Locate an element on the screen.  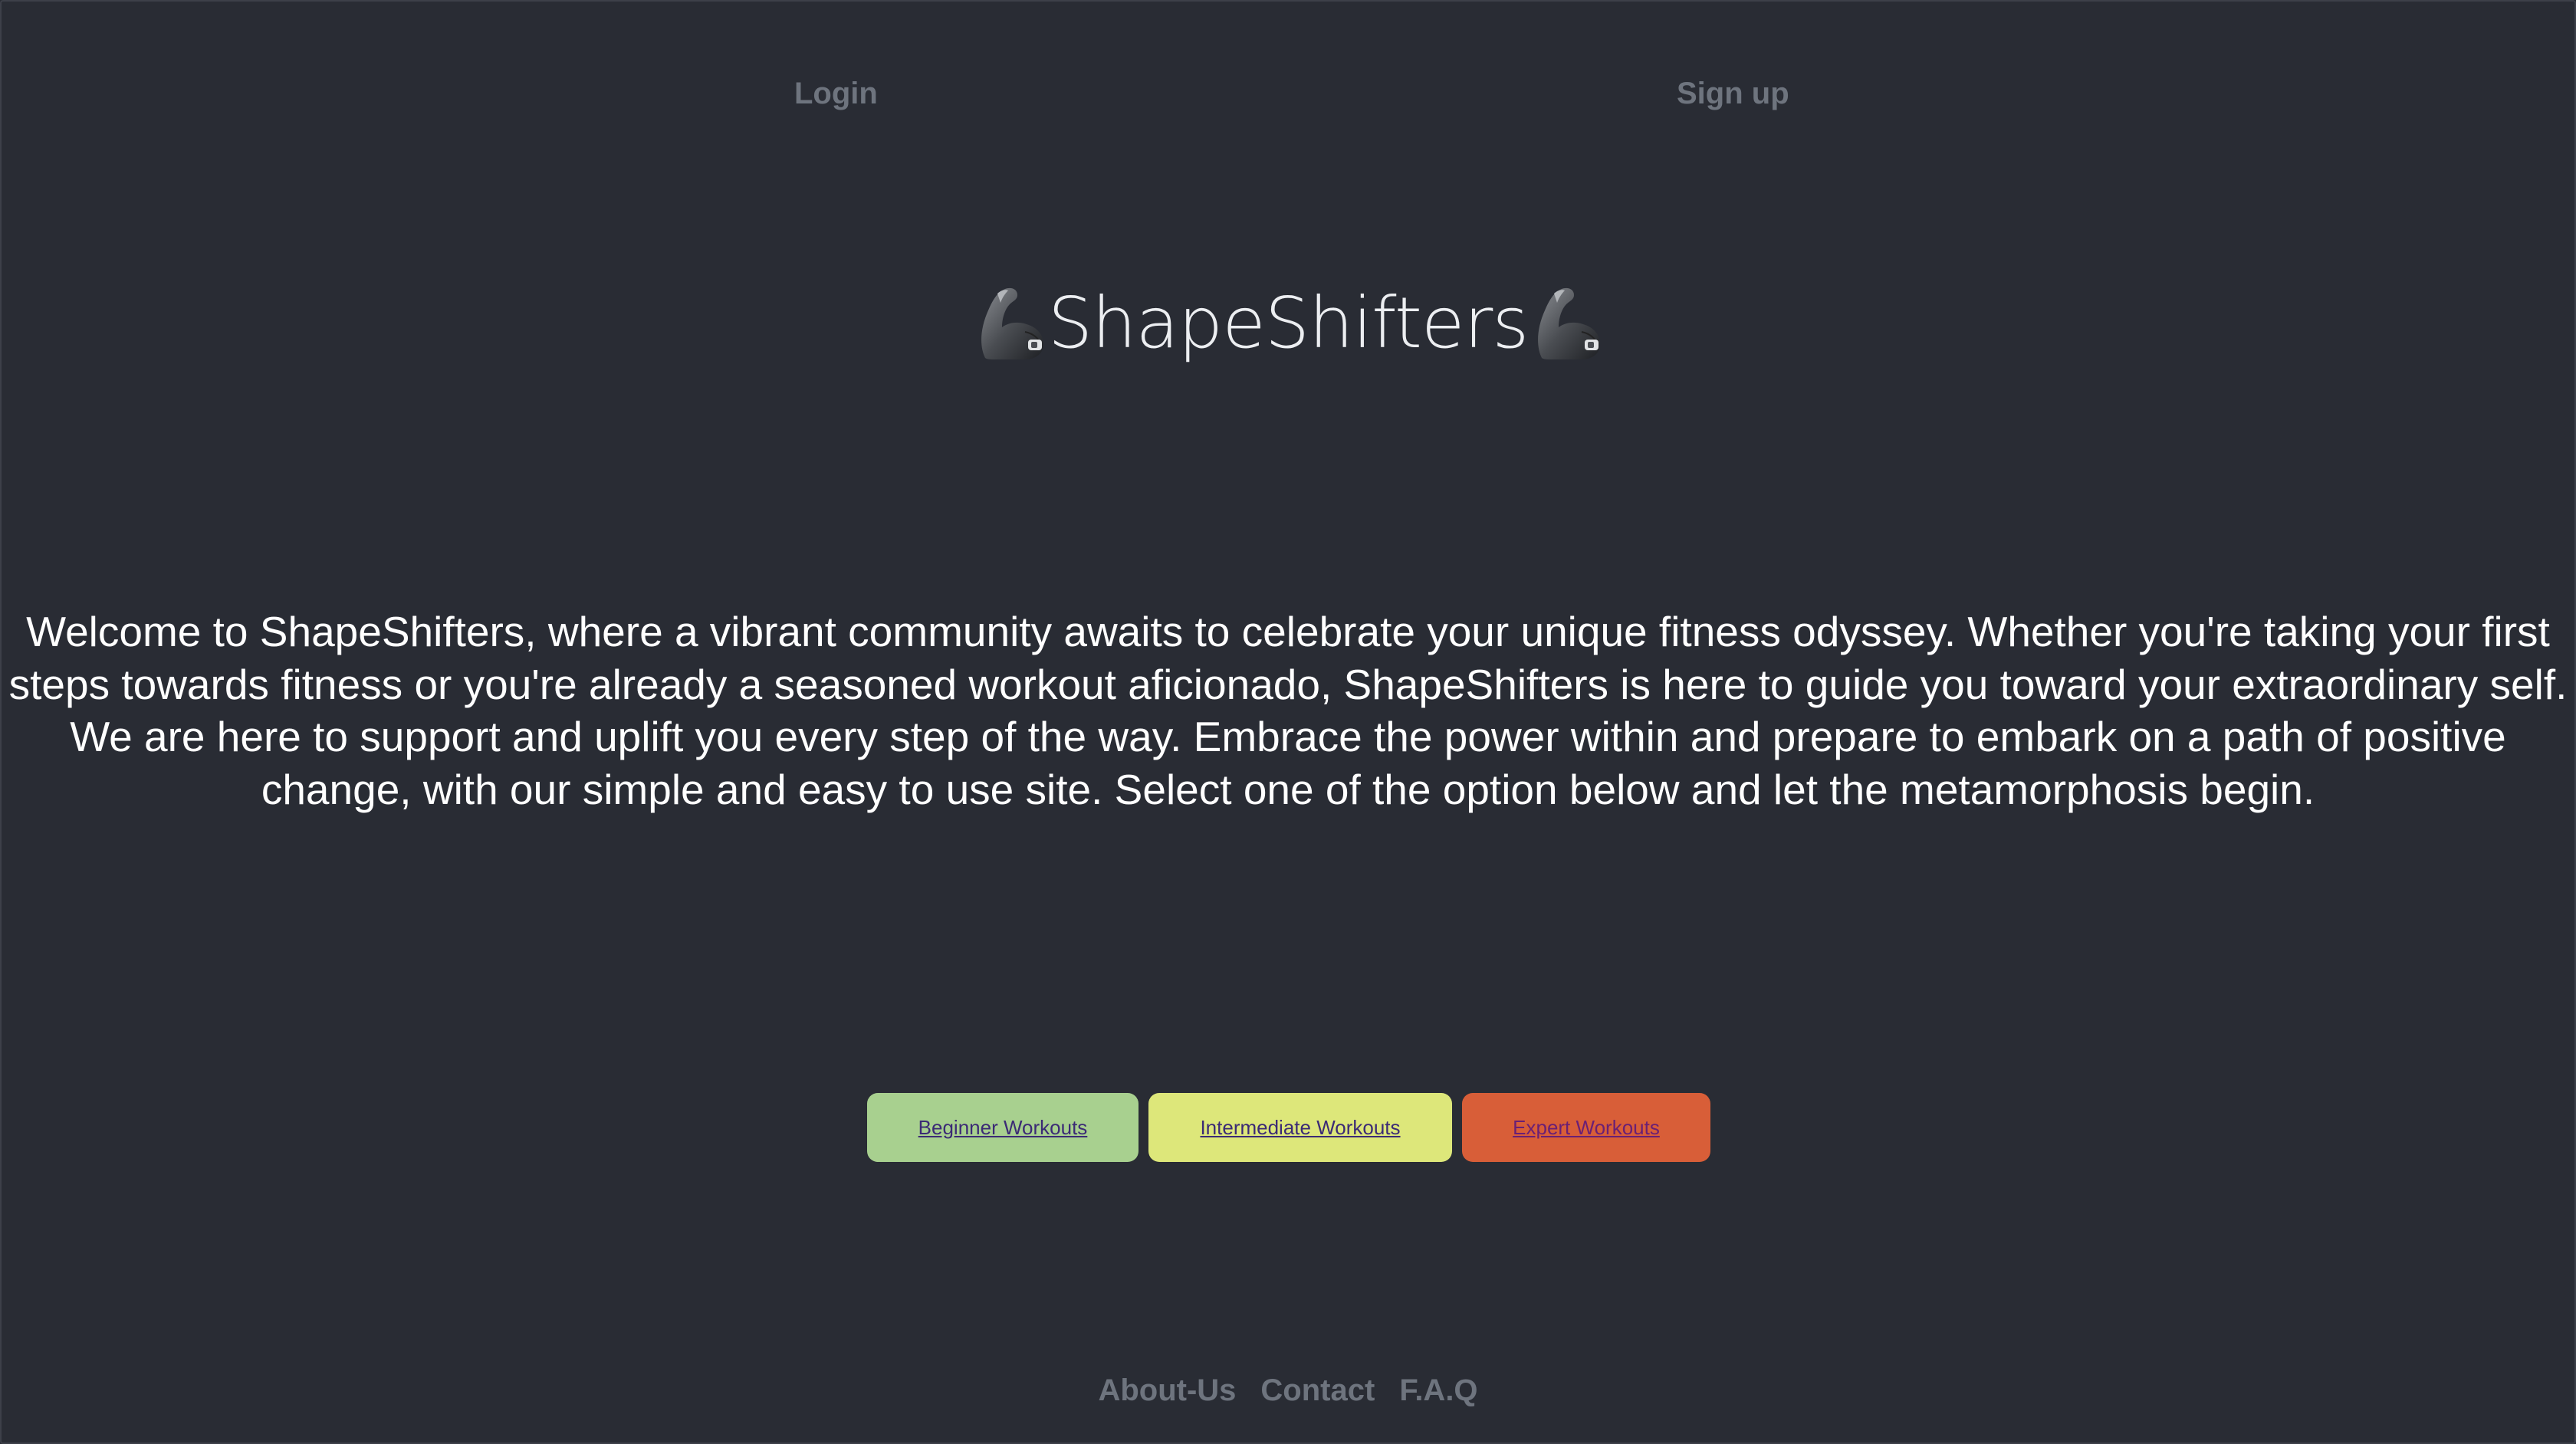
about-us-link: About-Us is located at coordinates (1167, 1391).